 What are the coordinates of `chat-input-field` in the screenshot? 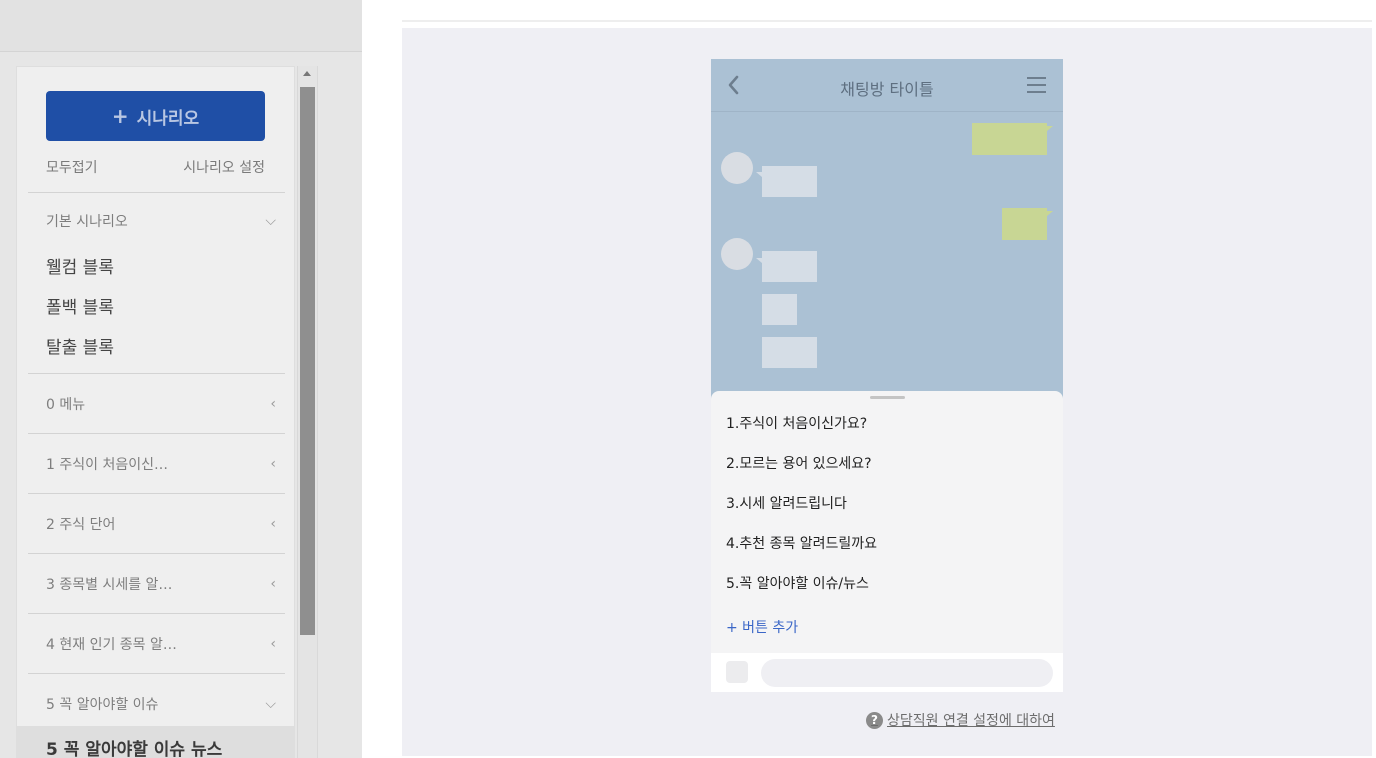 It's located at (907, 673).